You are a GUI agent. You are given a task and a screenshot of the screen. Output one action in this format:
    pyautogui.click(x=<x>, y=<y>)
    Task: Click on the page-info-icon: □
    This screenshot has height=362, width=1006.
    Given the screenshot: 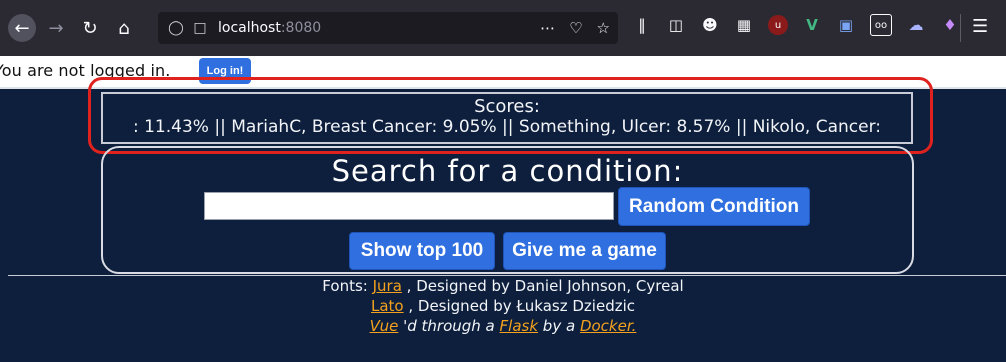 What is the action you would take?
    pyautogui.click(x=200, y=28)
    